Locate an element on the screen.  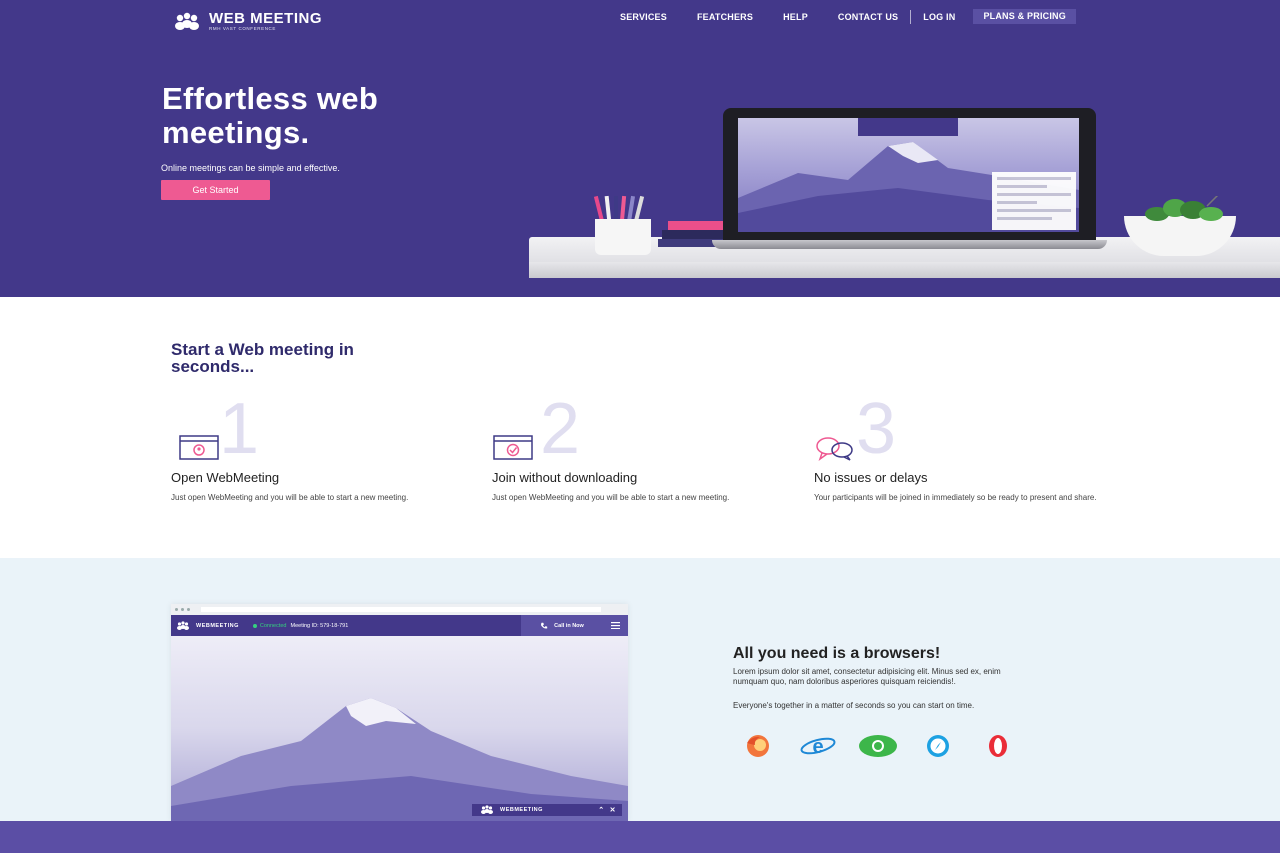
logo-title: WEB MEETING is located at coordinates (265, 18).